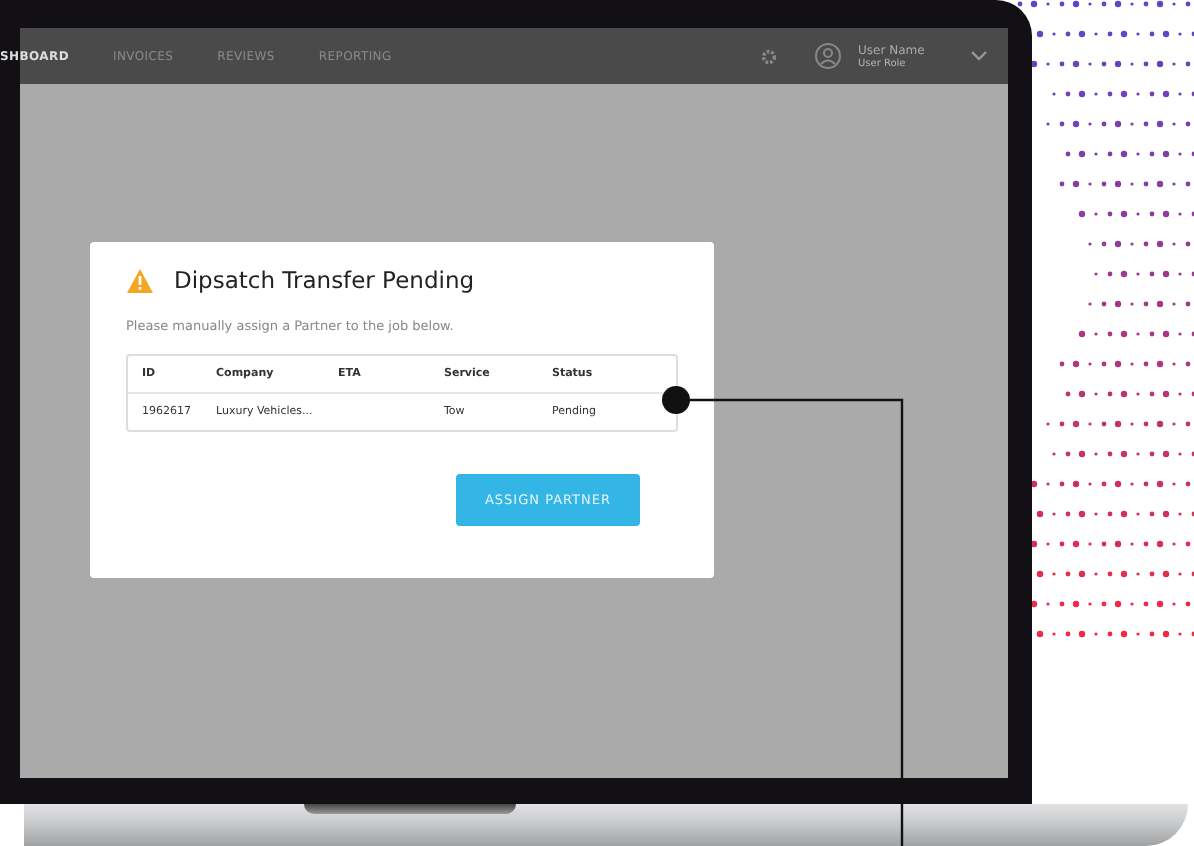 Image resolution: width=1194 pixels, height=846 pixels. I want to click on warning-icon, so click(140, 280).